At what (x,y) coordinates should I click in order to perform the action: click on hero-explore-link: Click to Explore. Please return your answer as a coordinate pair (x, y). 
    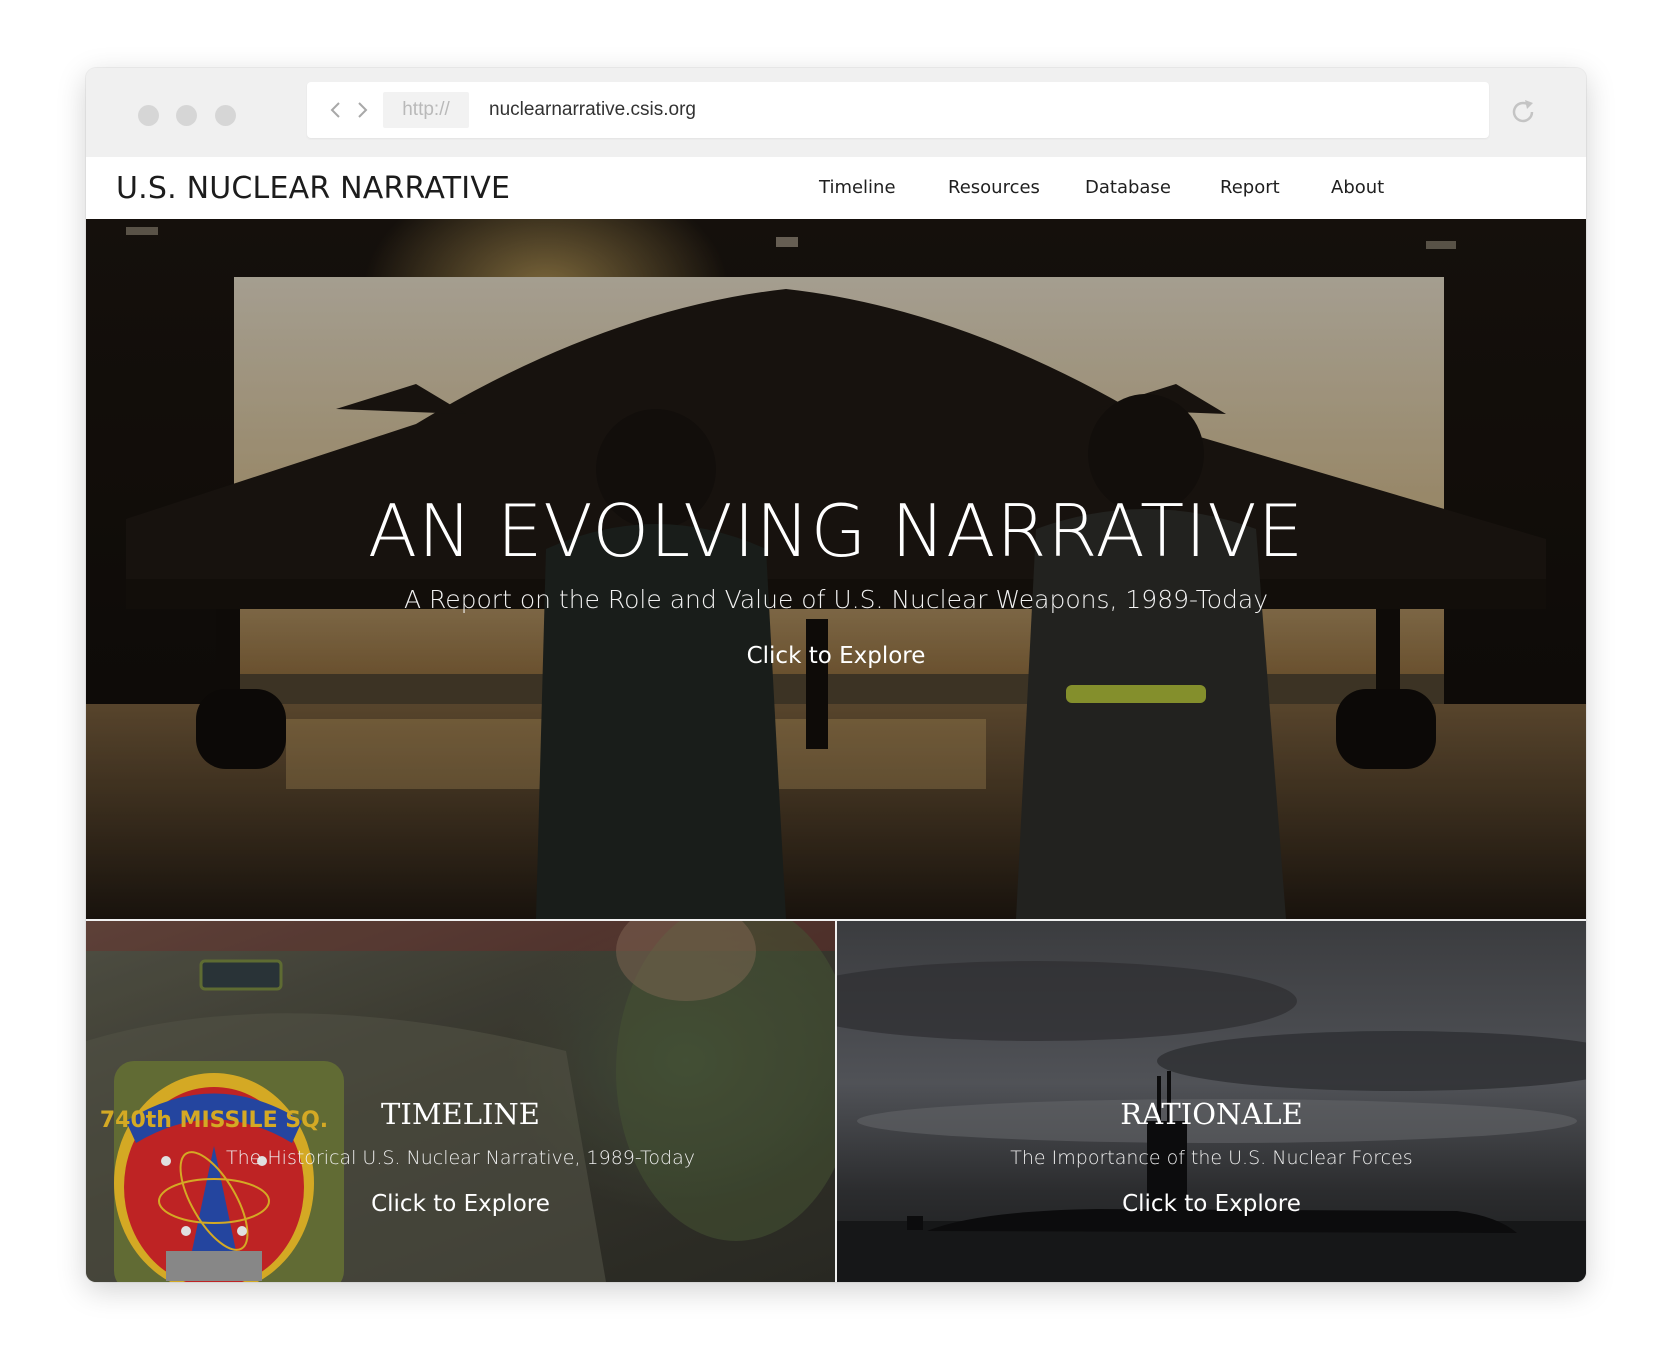
    Looking at the image, I should click on (836, 656).